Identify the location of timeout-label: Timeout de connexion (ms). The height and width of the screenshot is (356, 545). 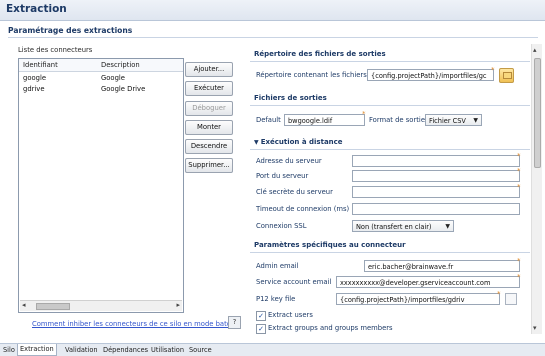
(303, 209).